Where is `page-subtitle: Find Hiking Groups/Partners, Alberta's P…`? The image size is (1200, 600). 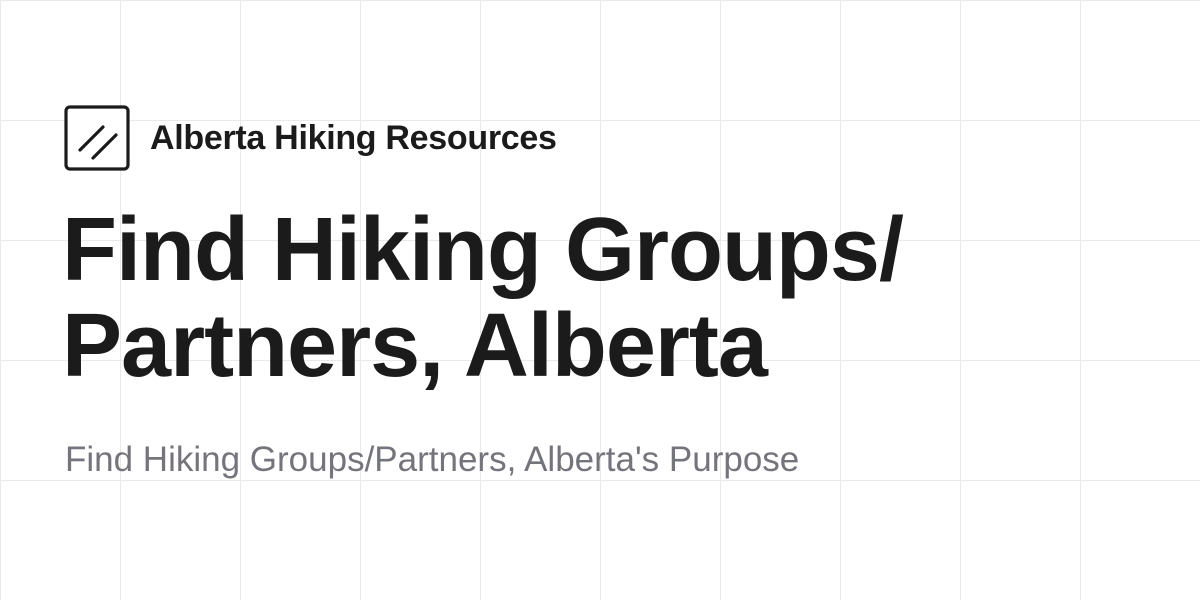
page-subtitle: Find Hiking Groups/Partners, Alberta's P… is located at coordinates (432, 459).